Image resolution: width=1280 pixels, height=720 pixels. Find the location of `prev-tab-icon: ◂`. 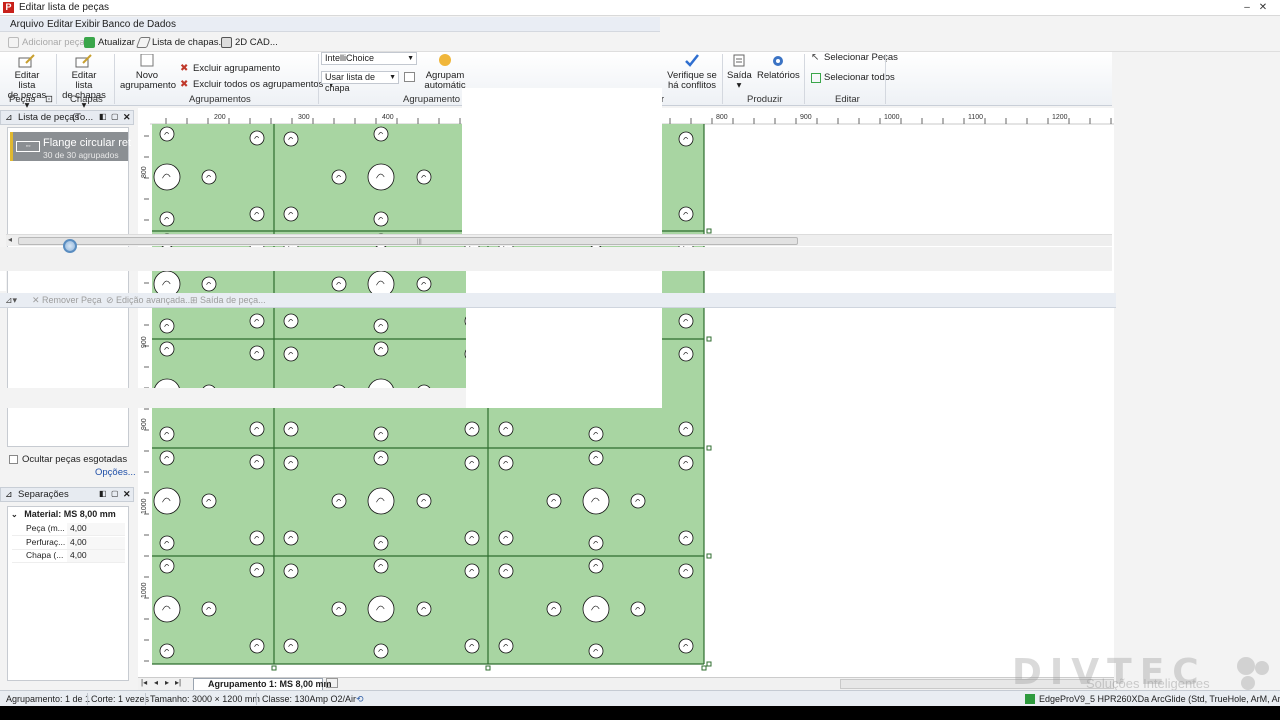

prev-tab-icon: ◂ is located at coordinates (156, 682).